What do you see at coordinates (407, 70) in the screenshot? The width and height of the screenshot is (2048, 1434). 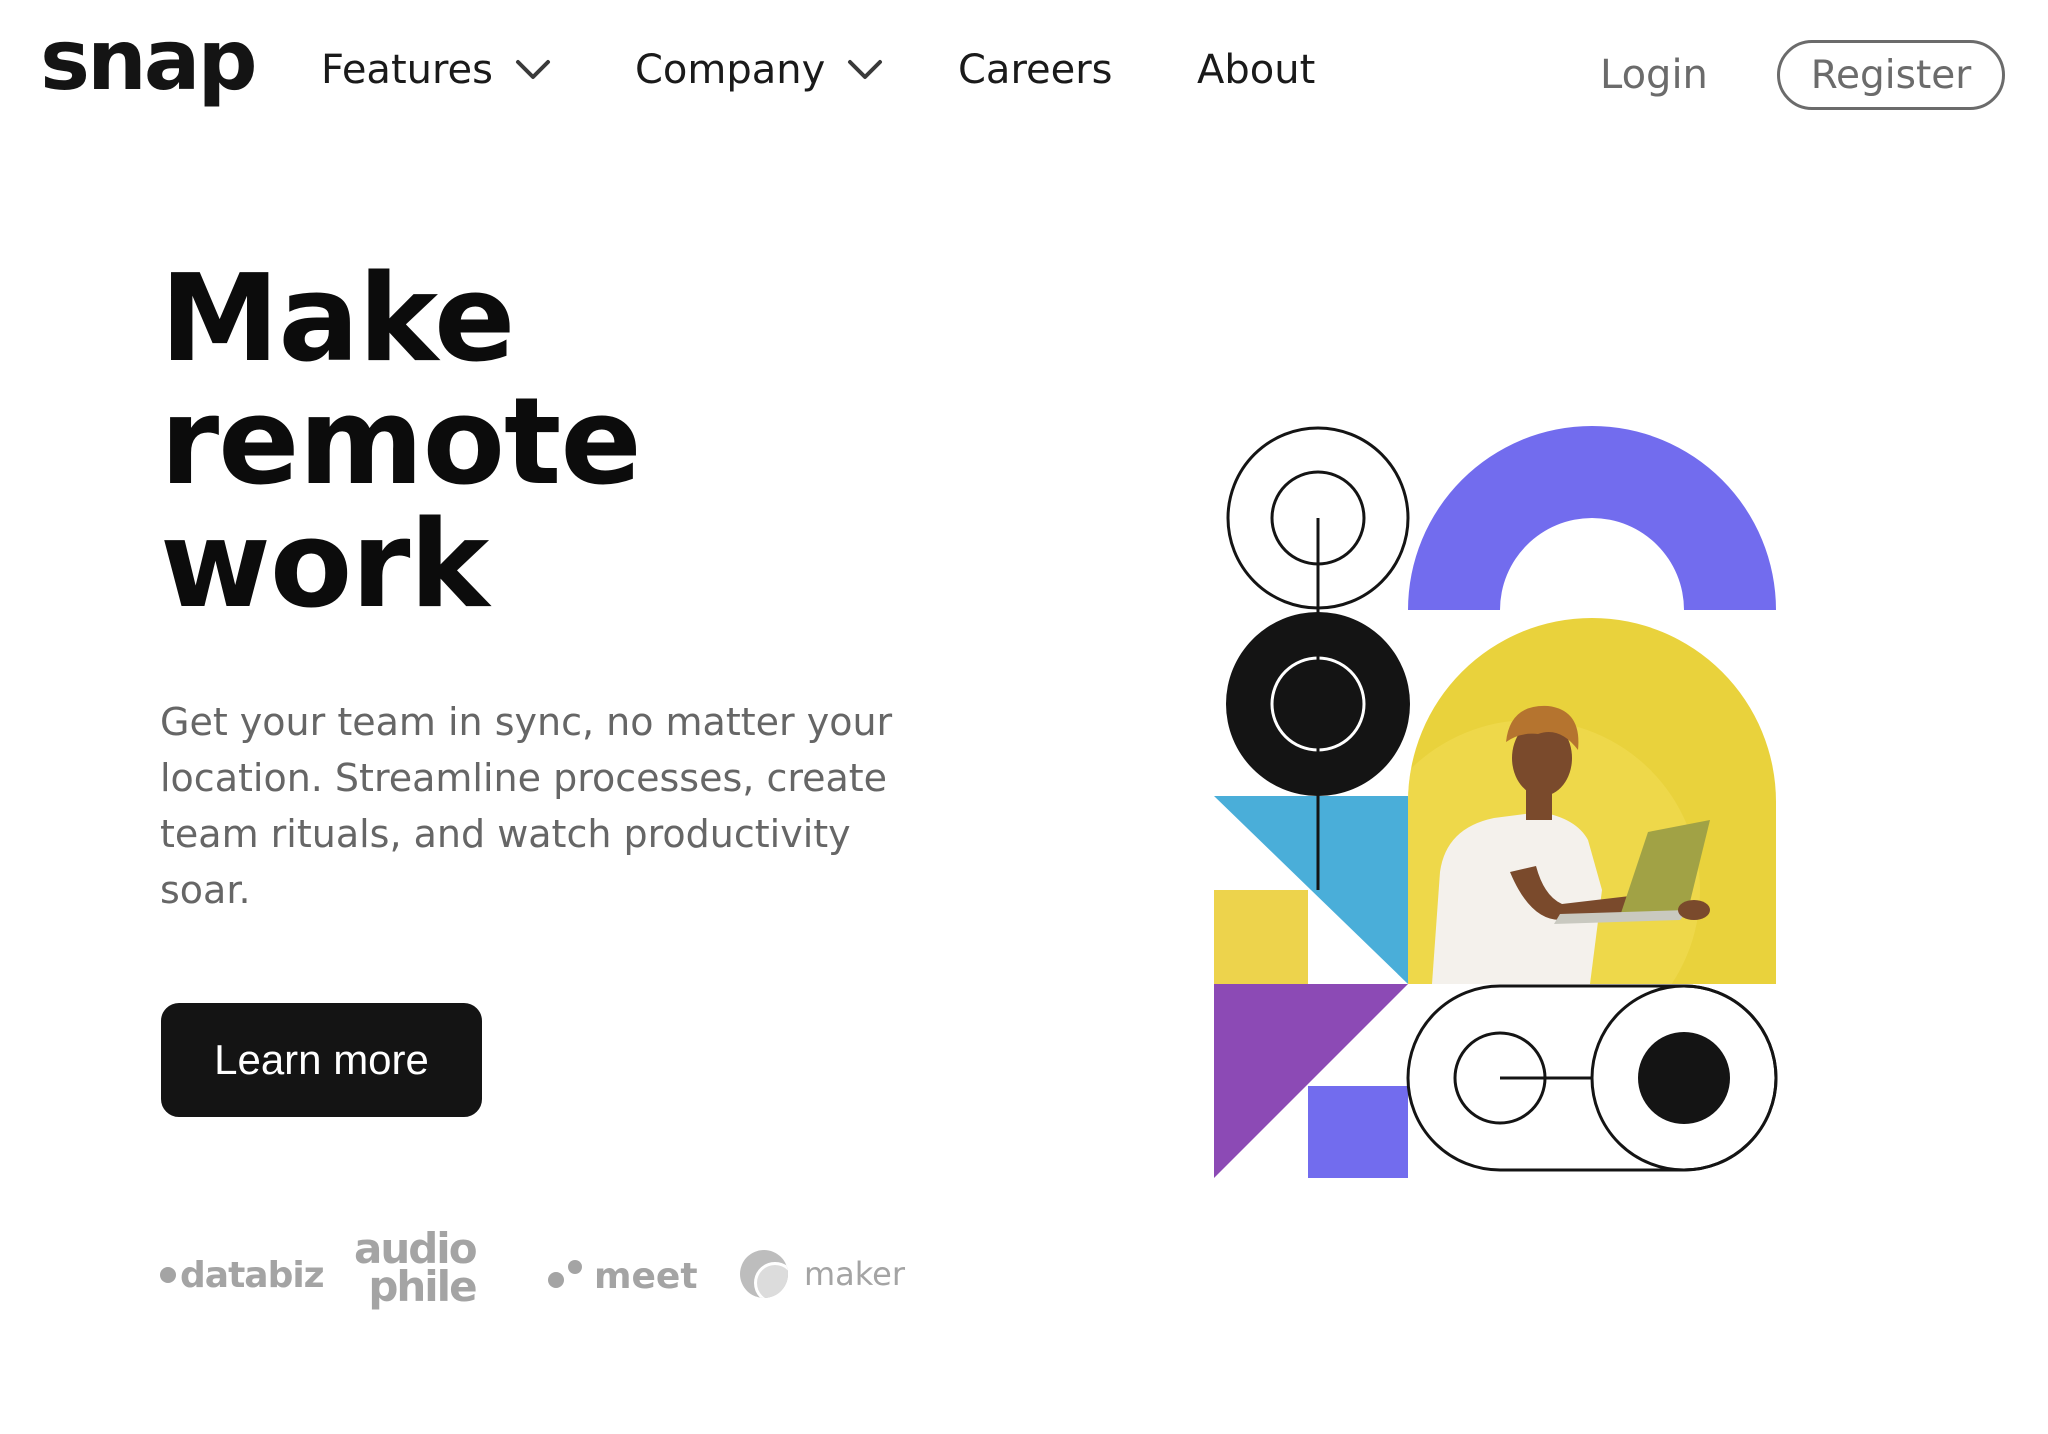 I see `nav-features-label: Features` at bounding box center [407, 70].